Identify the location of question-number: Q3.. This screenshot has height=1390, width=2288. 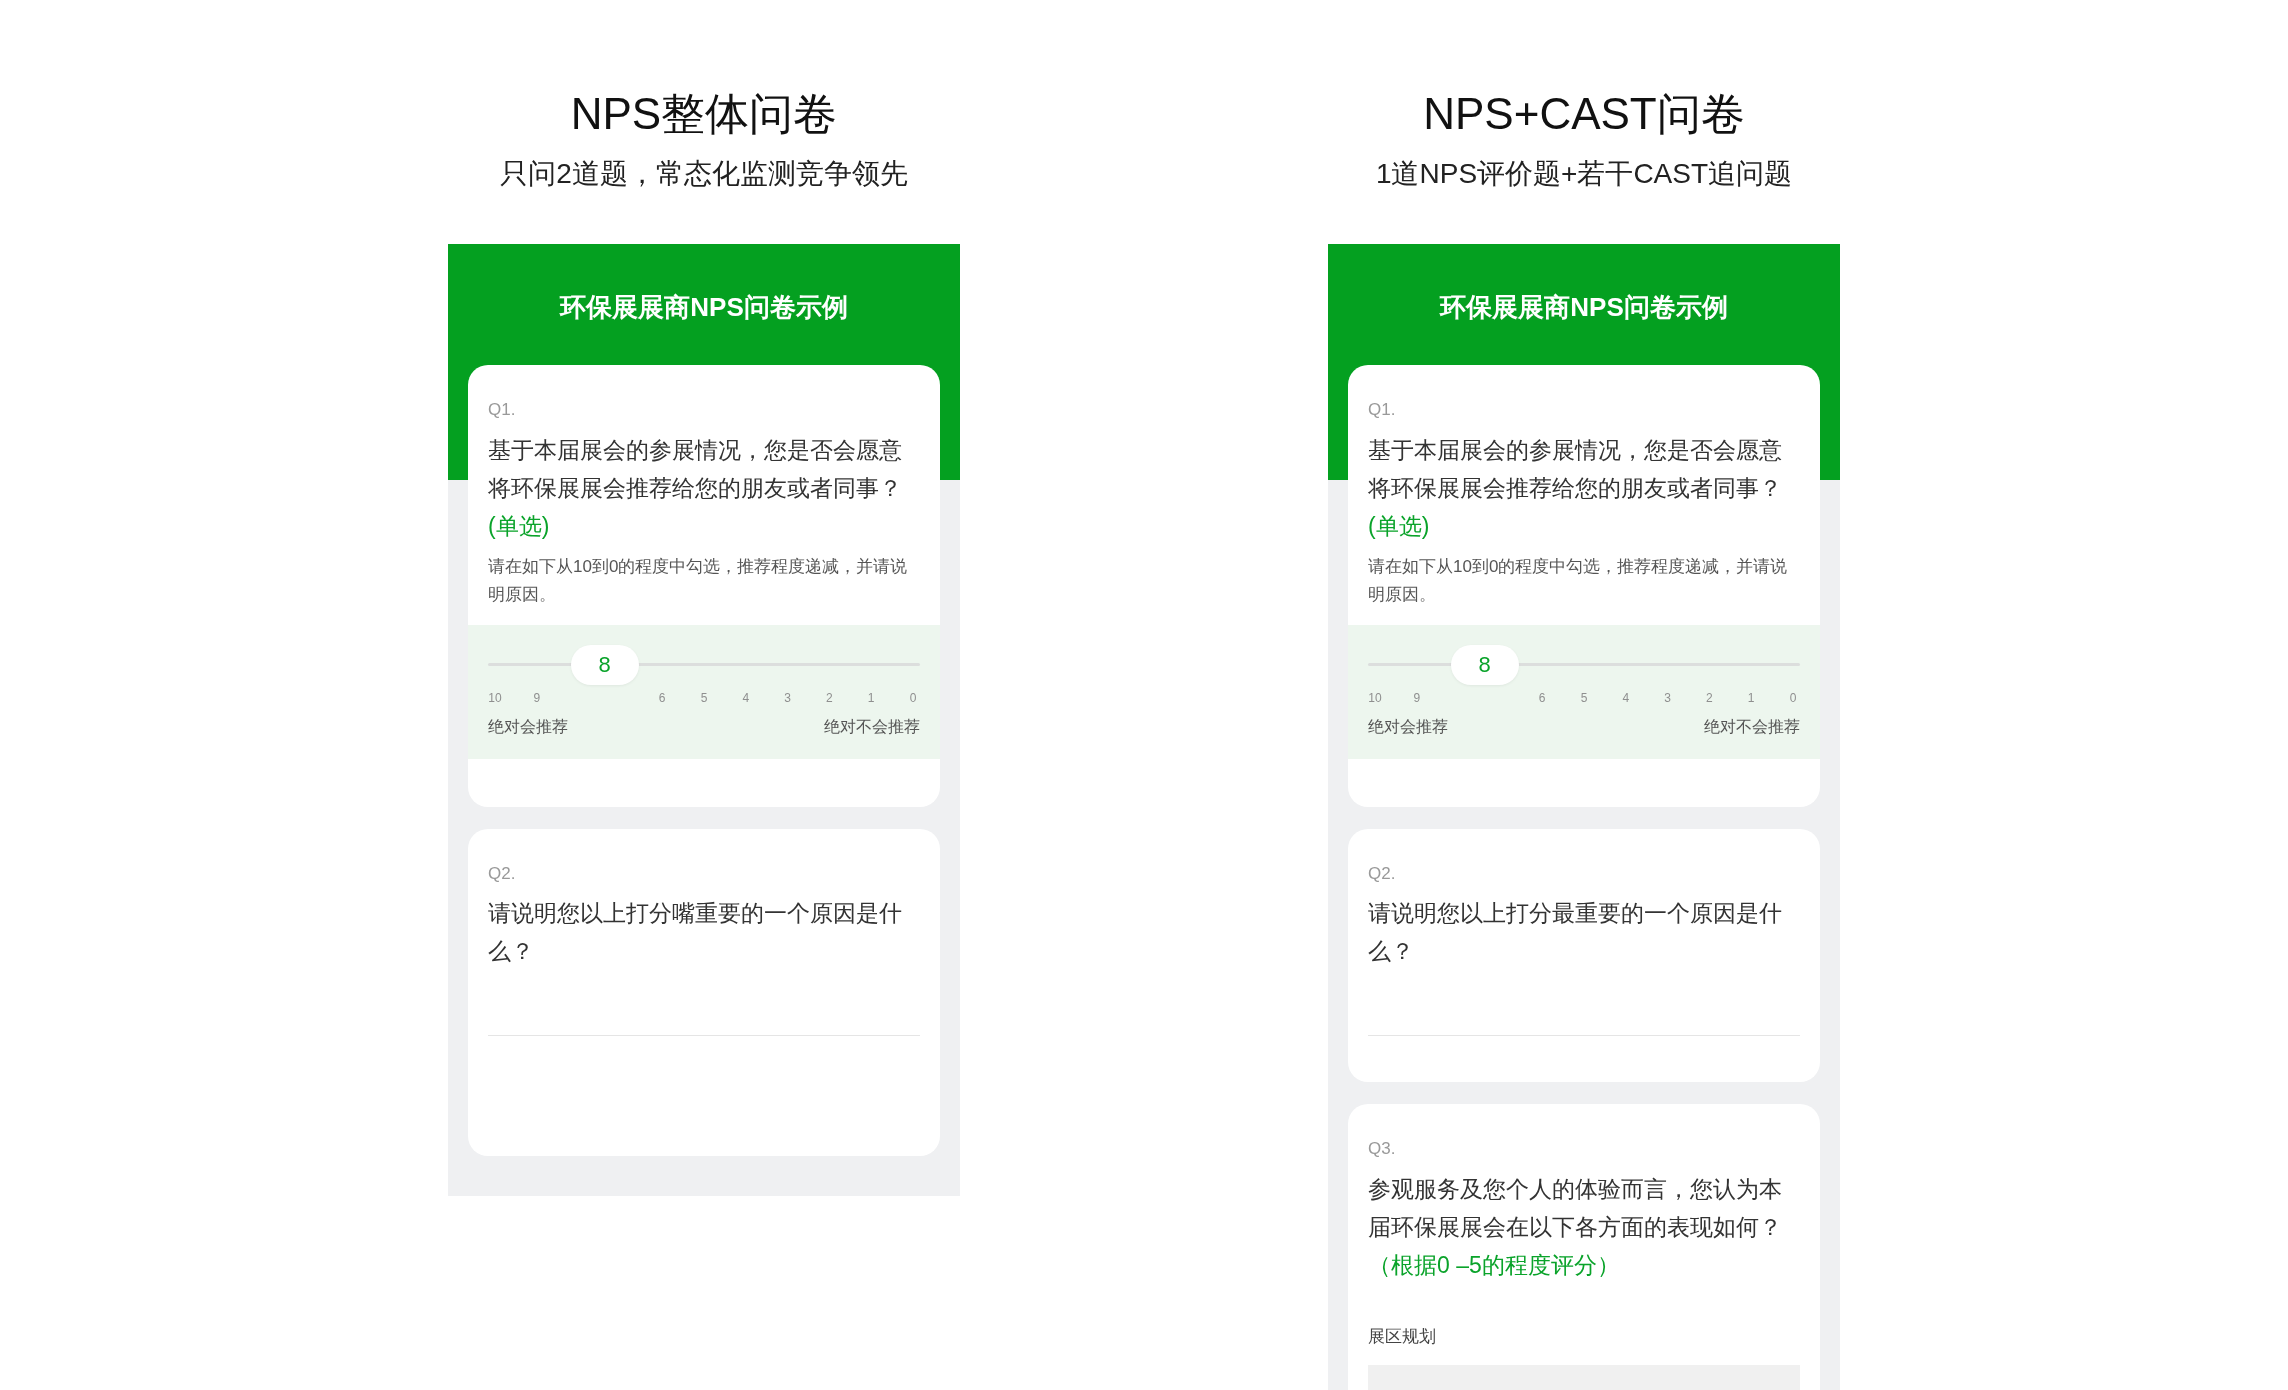
(1382, 1149).